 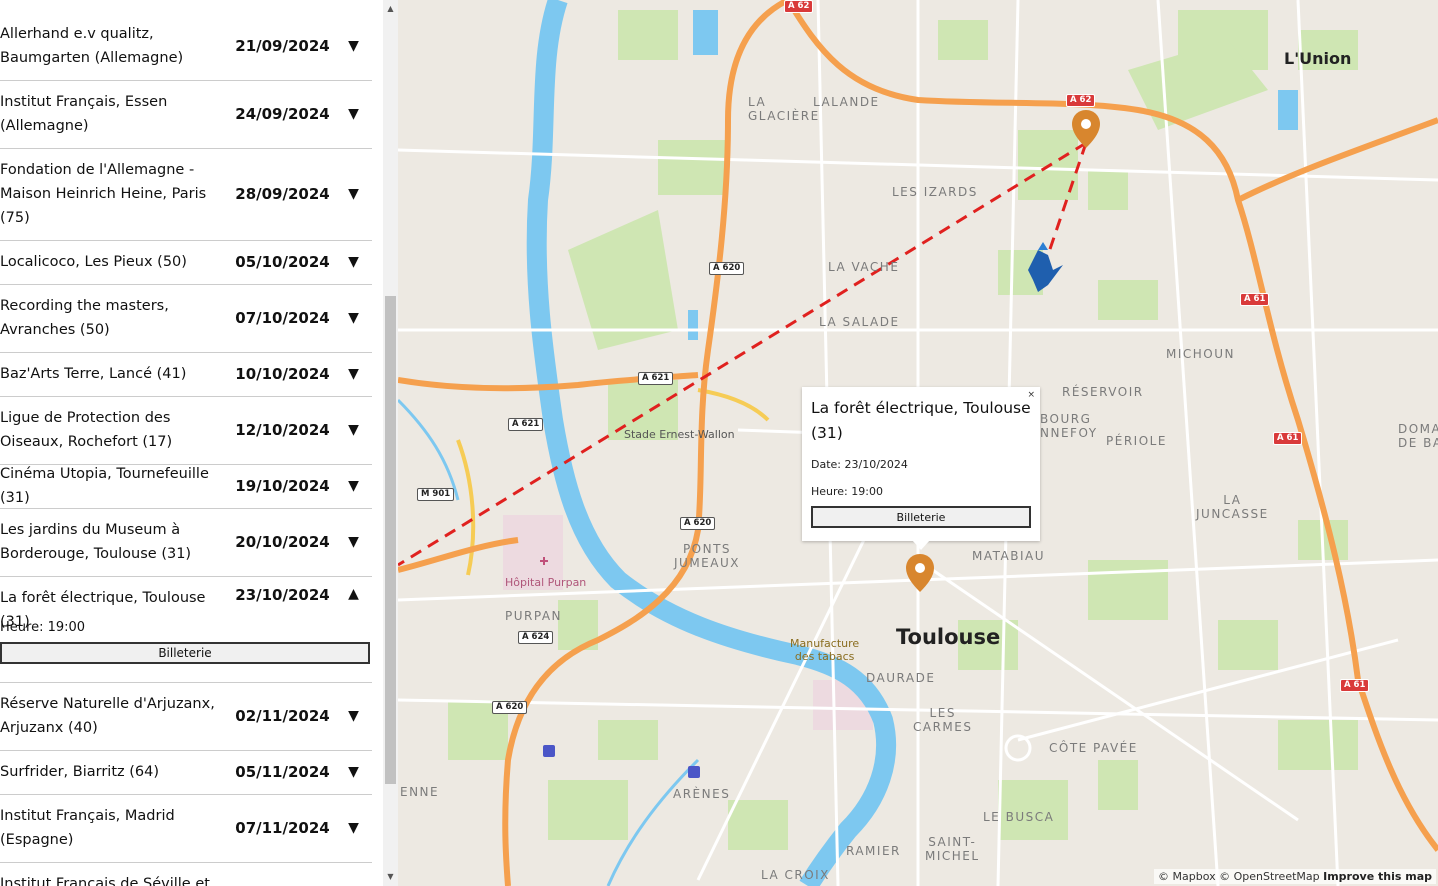 I want to click on attribution-mapbox: © Mapbox, so click(x=1187, y=876).